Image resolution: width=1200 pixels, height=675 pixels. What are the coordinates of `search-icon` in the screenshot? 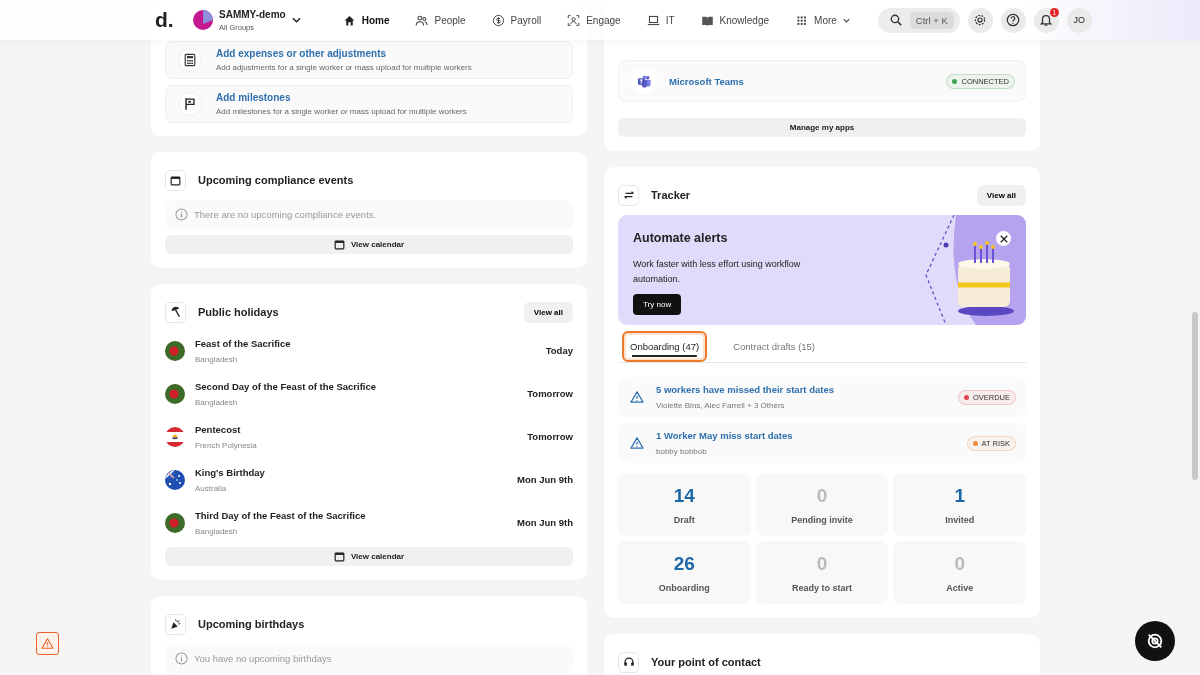 It's located at (895, 20).